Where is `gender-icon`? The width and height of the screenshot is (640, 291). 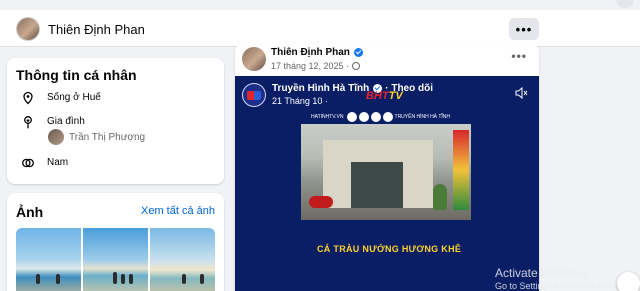
gender-icon is located at coordinates (28, 163).